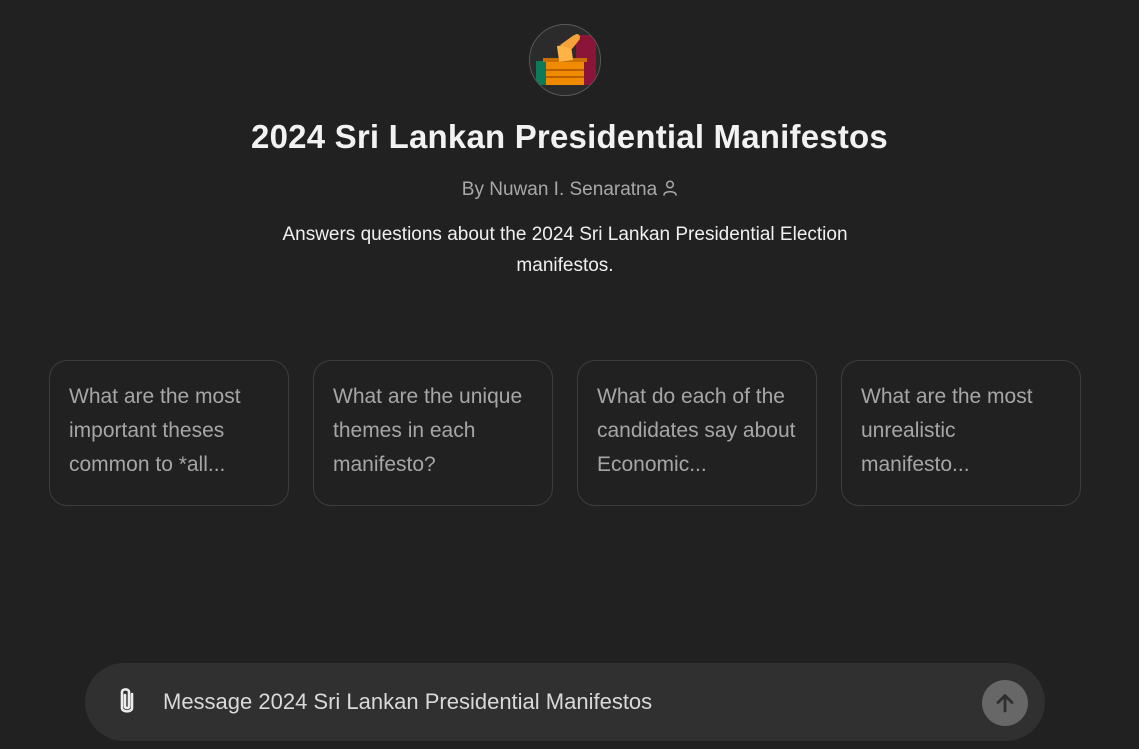  Describe the element at coordinates (569, 136) in the screenshot. I see `page-title: 2024 Sri Lankan Presidential Manifestos` at that location.